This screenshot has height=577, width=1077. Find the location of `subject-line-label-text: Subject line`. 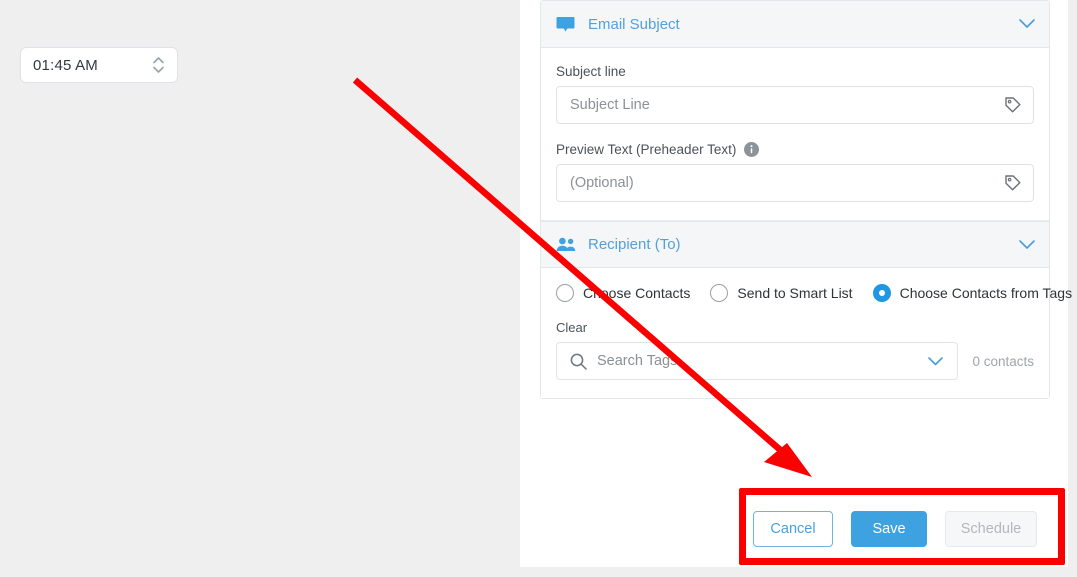

subject-line-label-text: Subject line is located at coordinates (591, 71).